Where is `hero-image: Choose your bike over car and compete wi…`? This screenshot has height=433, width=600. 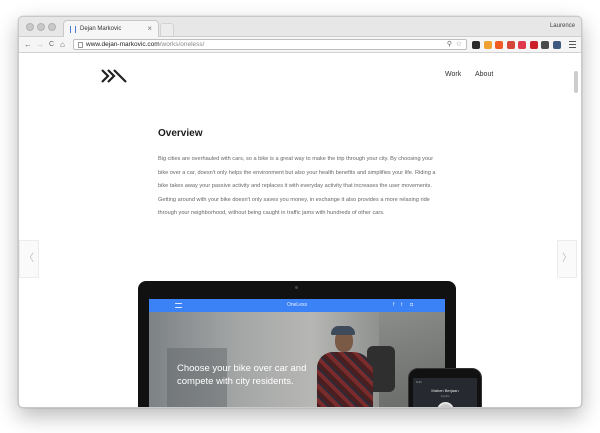 hero-image: Choose your bike over car and compete wi… is located at coordinates (297, 359).